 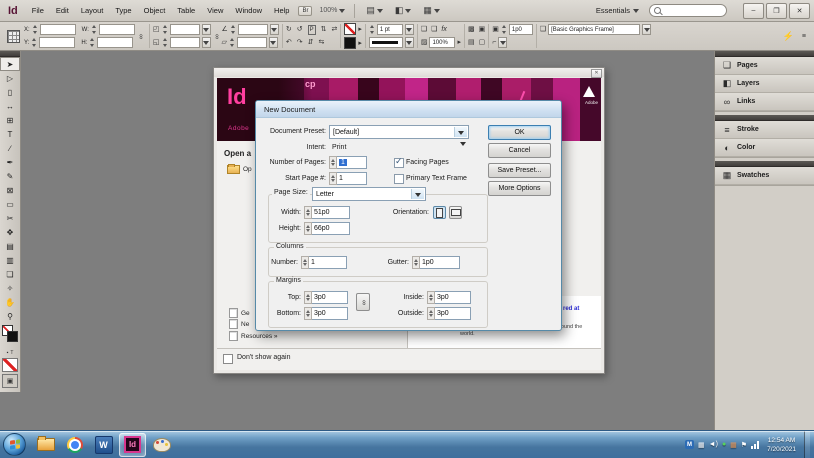 I want to click on reference-point-proxy, so click(x=13, y=36).